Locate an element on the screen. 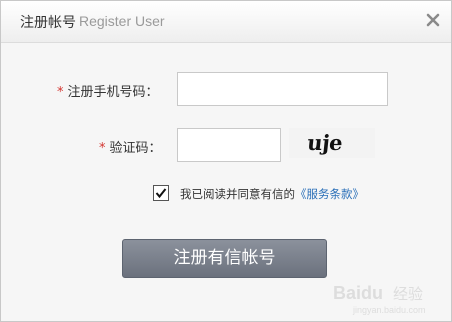 The width and height of the screenshot is (452, 322). register-button: 注册有信帐号 is located at coordinates (224, 258).